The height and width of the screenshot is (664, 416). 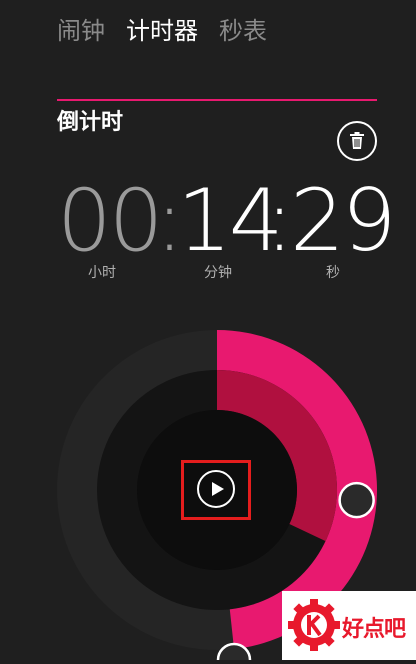 What do you see at coordinates (81, 31) in the screenshot?
I see `tab-alarm: 闹钟` at bounding box center [81, 31].